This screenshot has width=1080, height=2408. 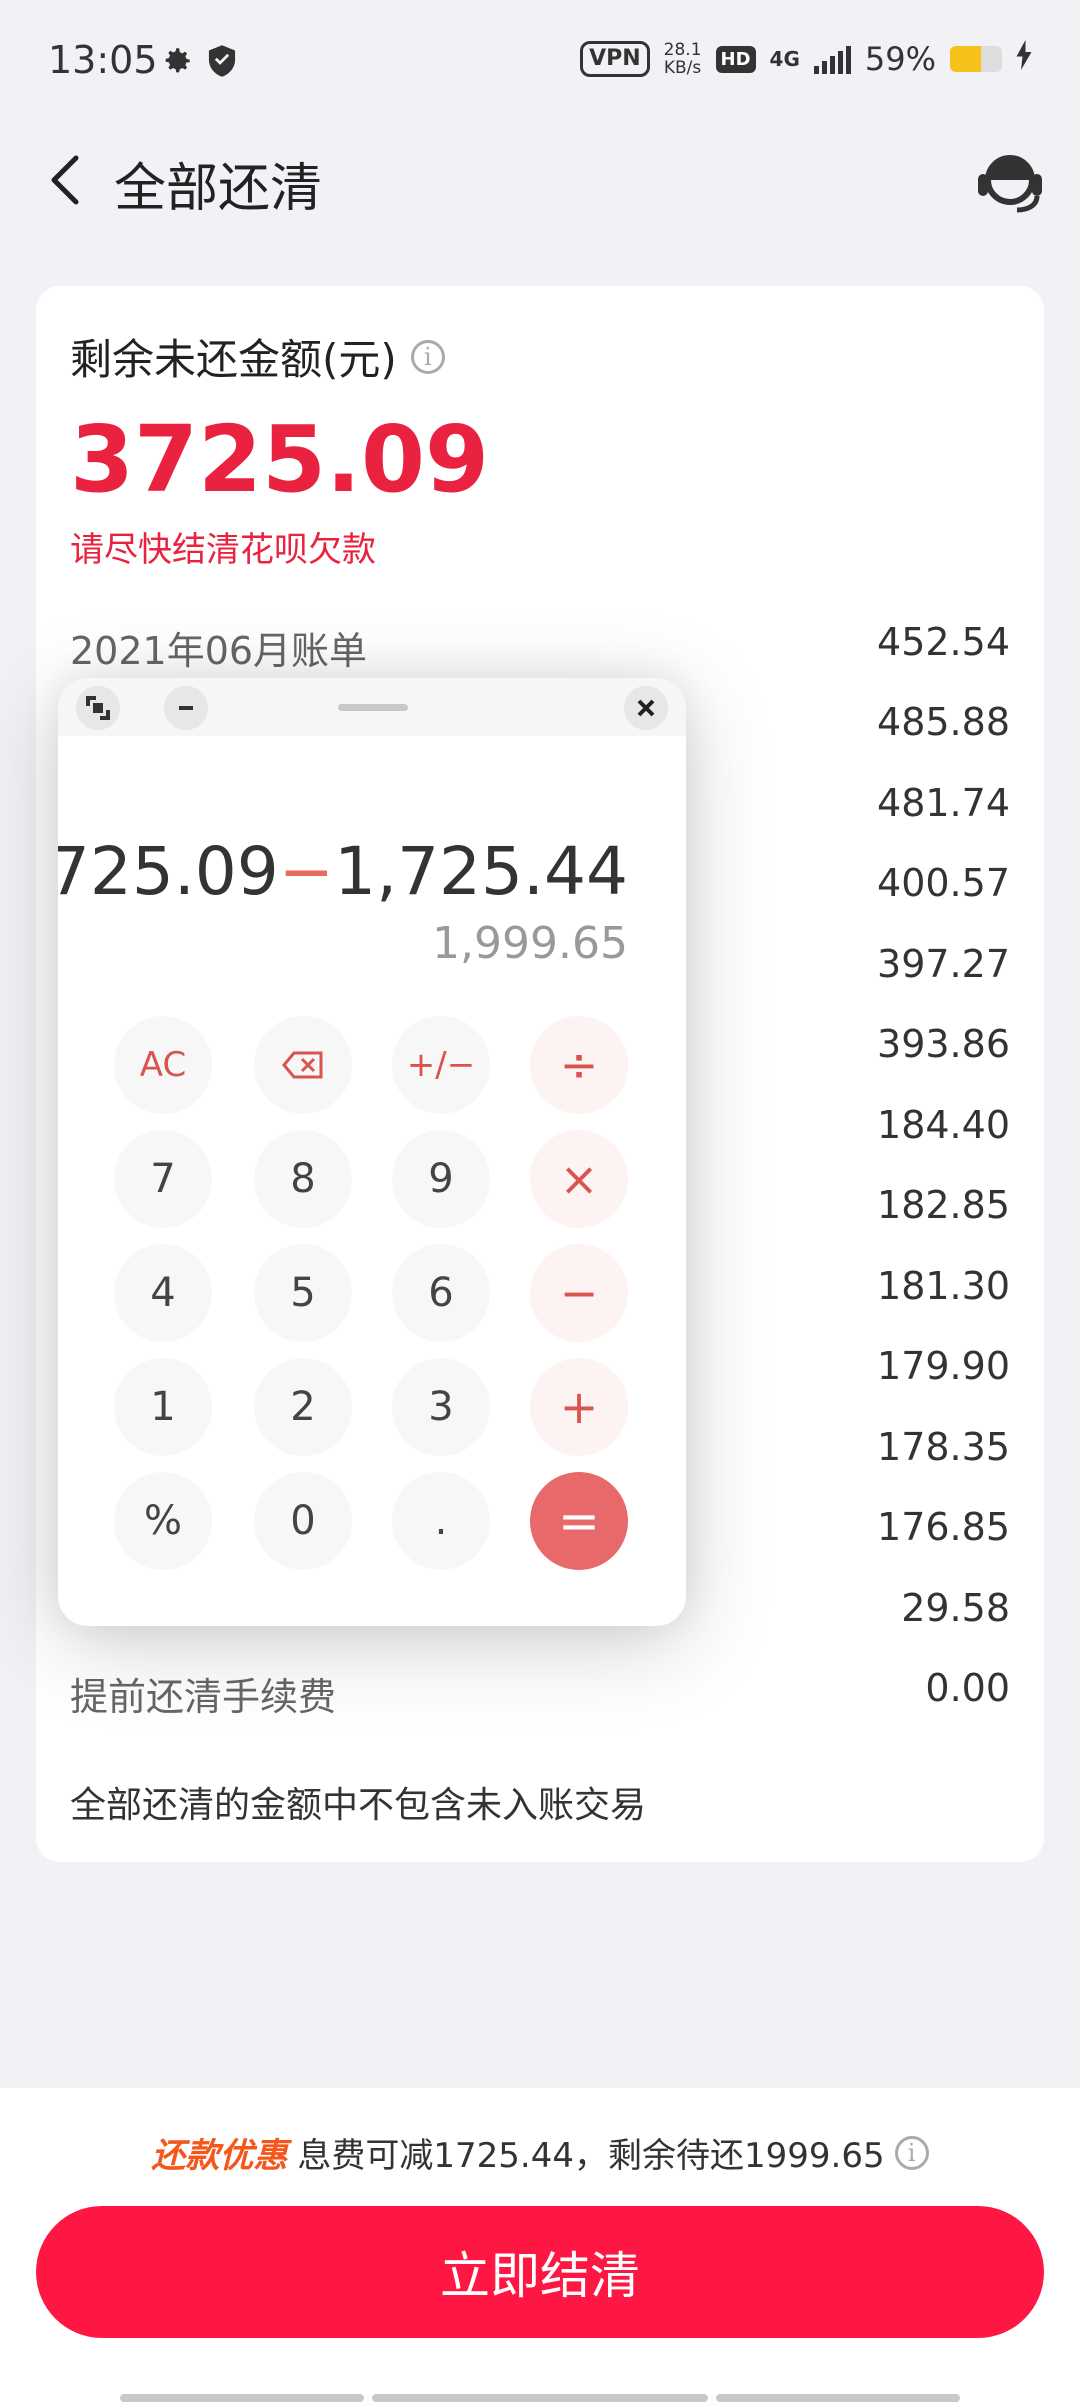 I want to click on bill-amount: 181.30, so click(x=943, y=1286).